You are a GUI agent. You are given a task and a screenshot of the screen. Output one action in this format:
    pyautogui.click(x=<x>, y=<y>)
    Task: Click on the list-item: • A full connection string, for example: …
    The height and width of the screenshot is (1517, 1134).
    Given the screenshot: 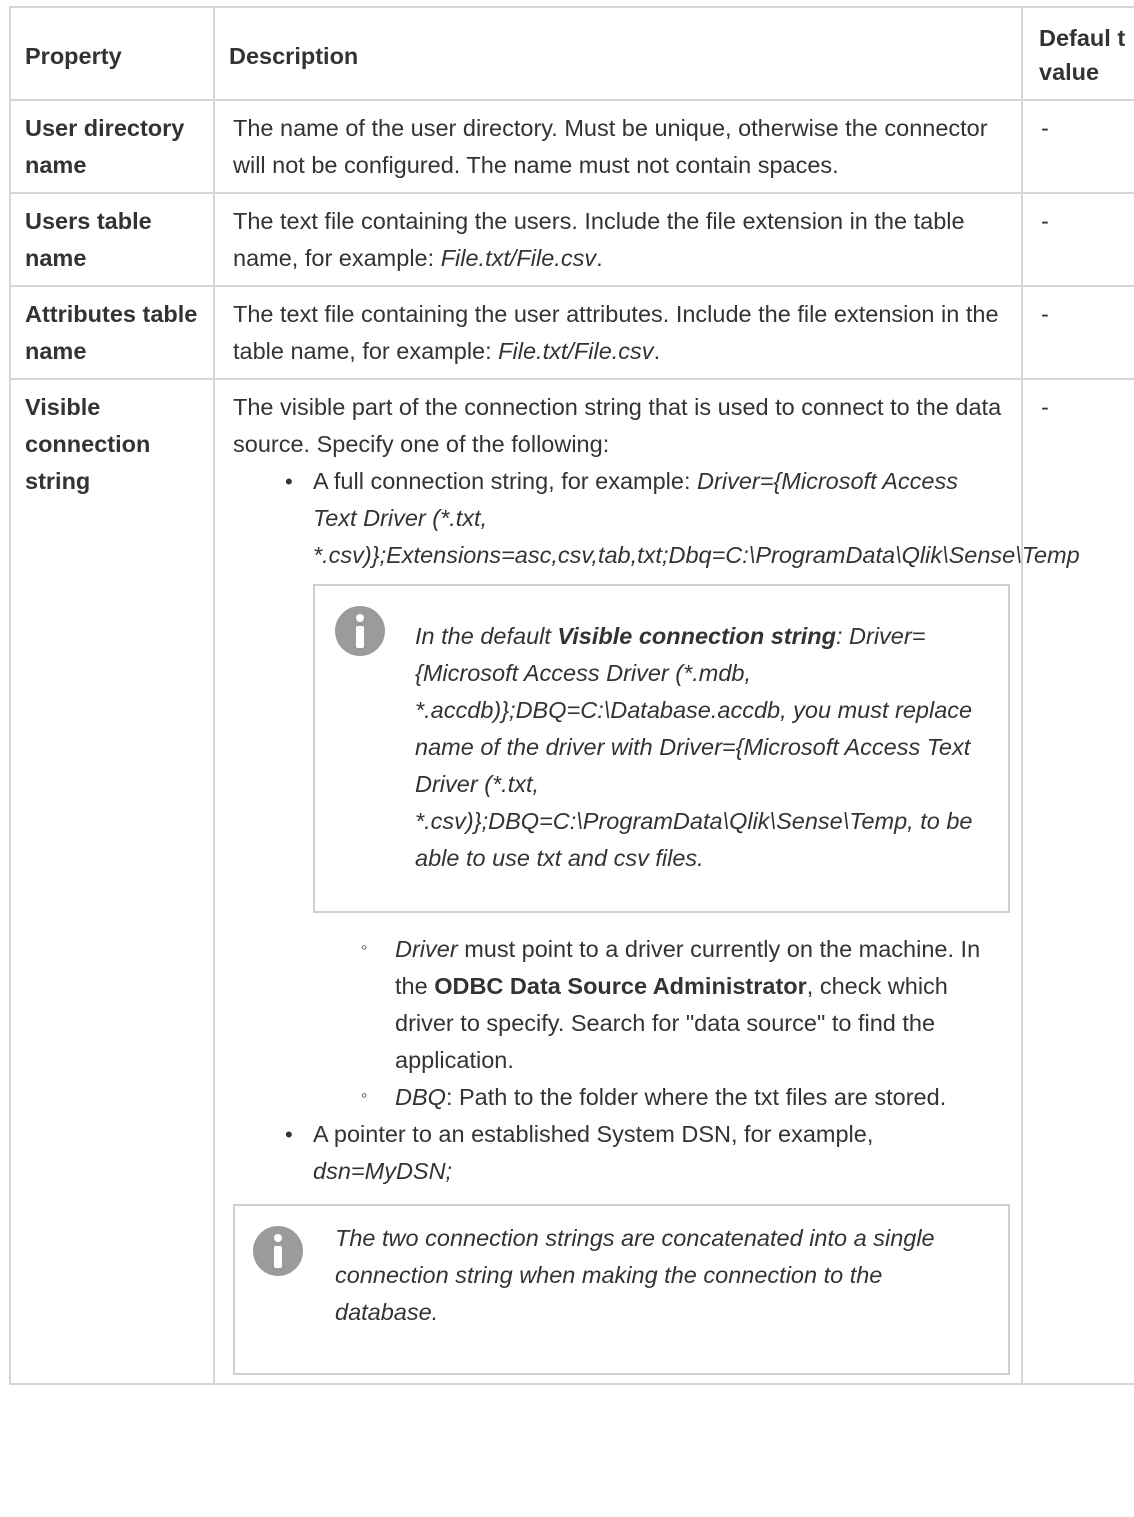 What is the action you would take?
    pyautogui.click(x=656, y=518)
    